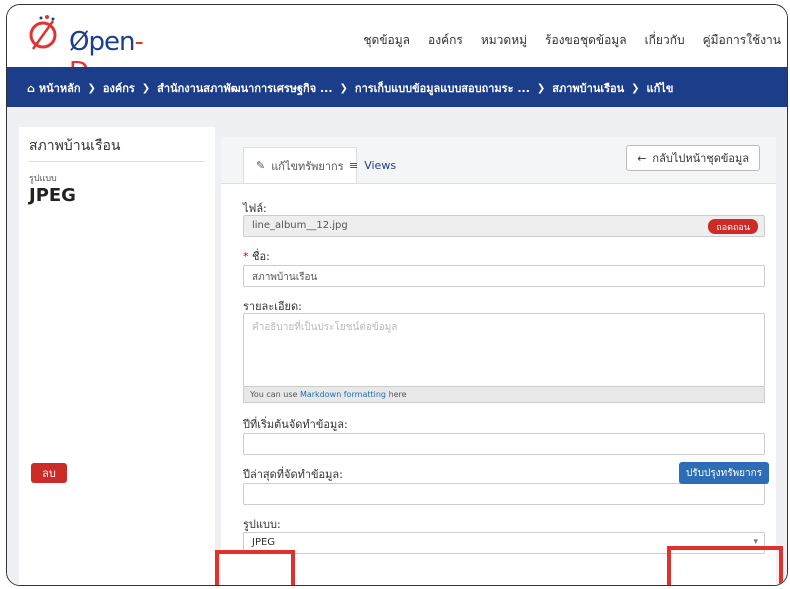 The image size is (790, 589). Describe the element at coordinates (504, 395) in the screenshot. I see `markdown-note: You can use Markdown formatting here` at that location.